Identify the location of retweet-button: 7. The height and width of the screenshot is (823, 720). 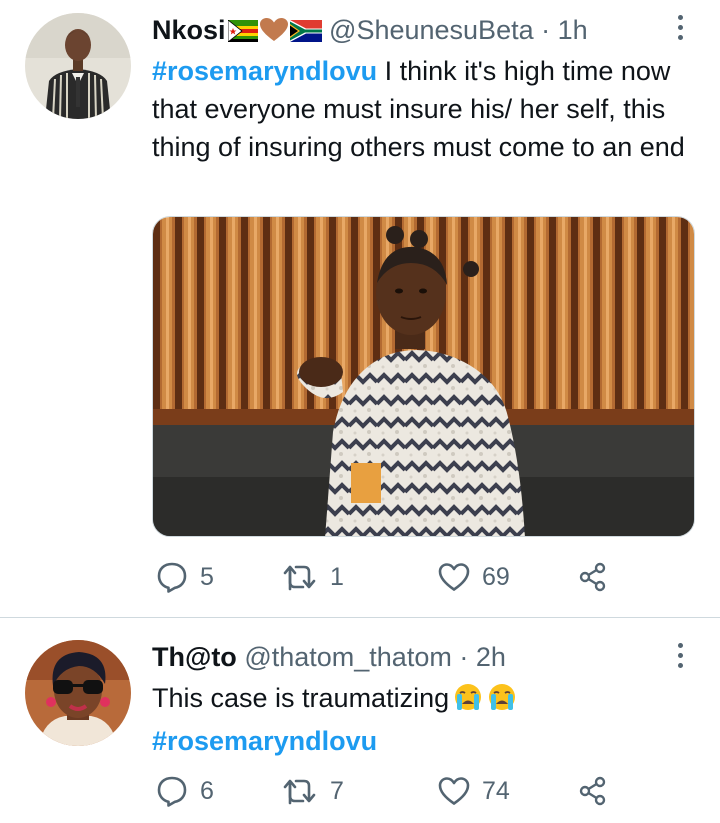
(313, 791).